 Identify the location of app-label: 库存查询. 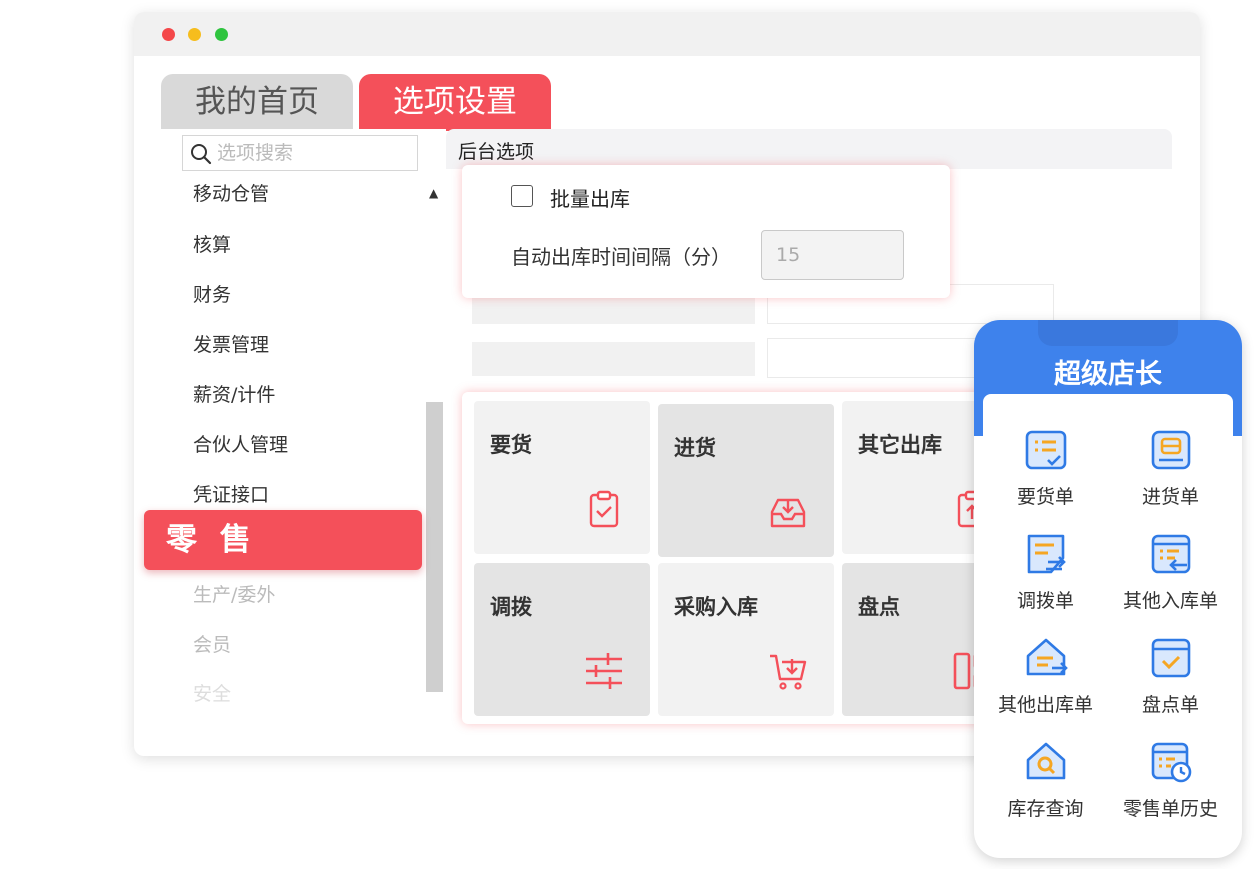
(1045, 809).